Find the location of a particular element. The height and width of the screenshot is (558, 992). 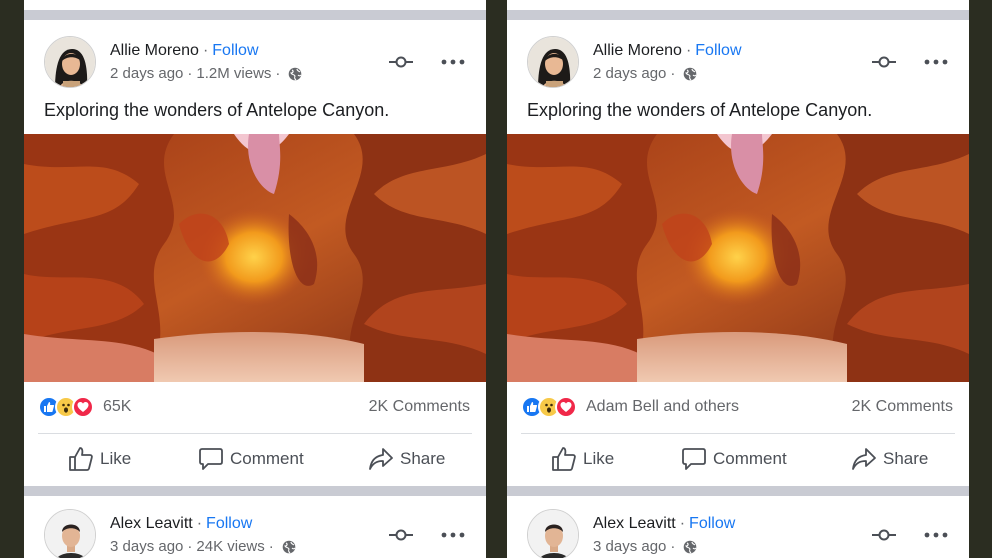

reaction-count: 65K is located at coordinates (117, 406).